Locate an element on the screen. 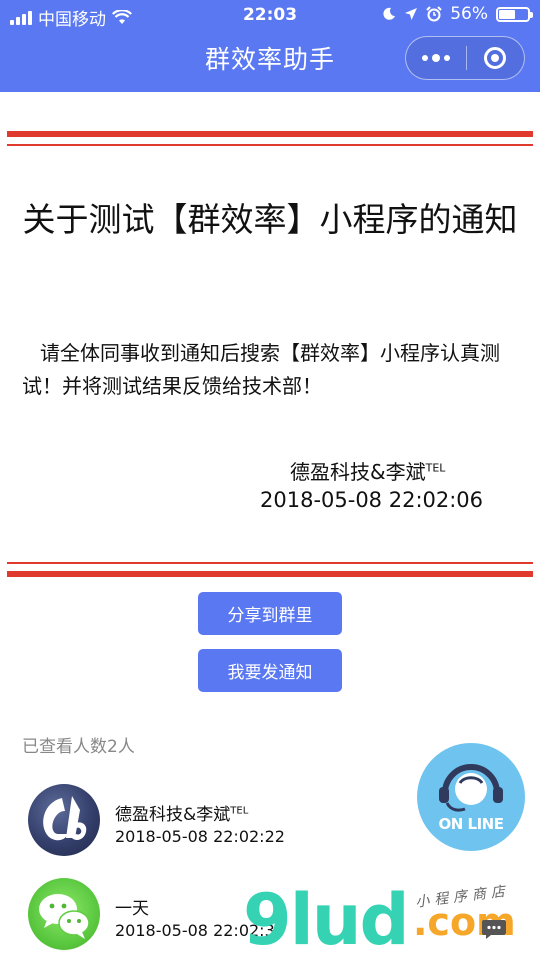 Image resolution: width=540 pixels, height=961 pixels. send-notice-button: 我要发通知 is located at coordinates (270, 670).